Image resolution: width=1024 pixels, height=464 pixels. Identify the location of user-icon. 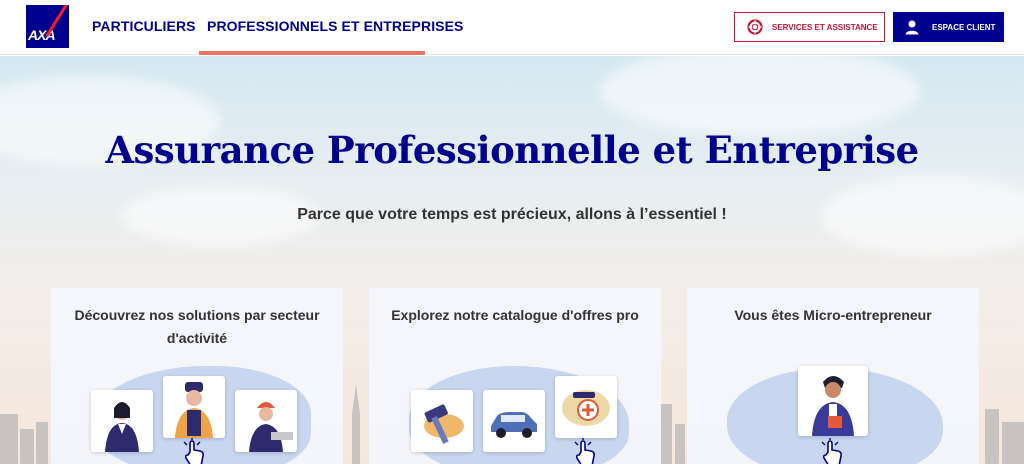
(912, 27).